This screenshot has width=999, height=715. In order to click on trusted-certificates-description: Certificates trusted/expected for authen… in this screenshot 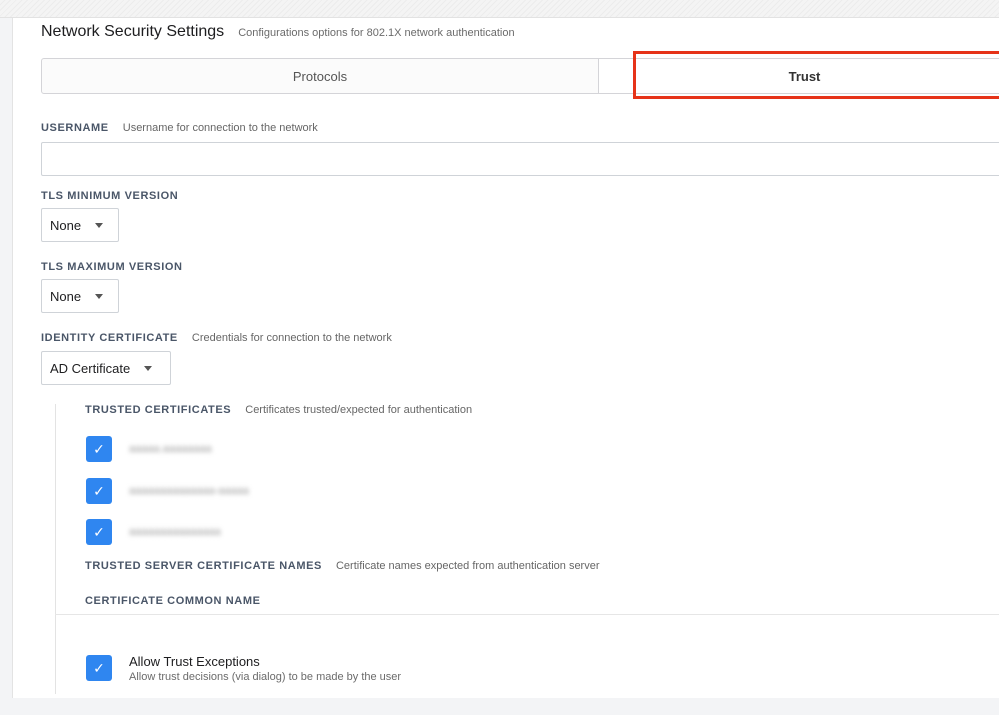, I will do `click(359, 410)`.